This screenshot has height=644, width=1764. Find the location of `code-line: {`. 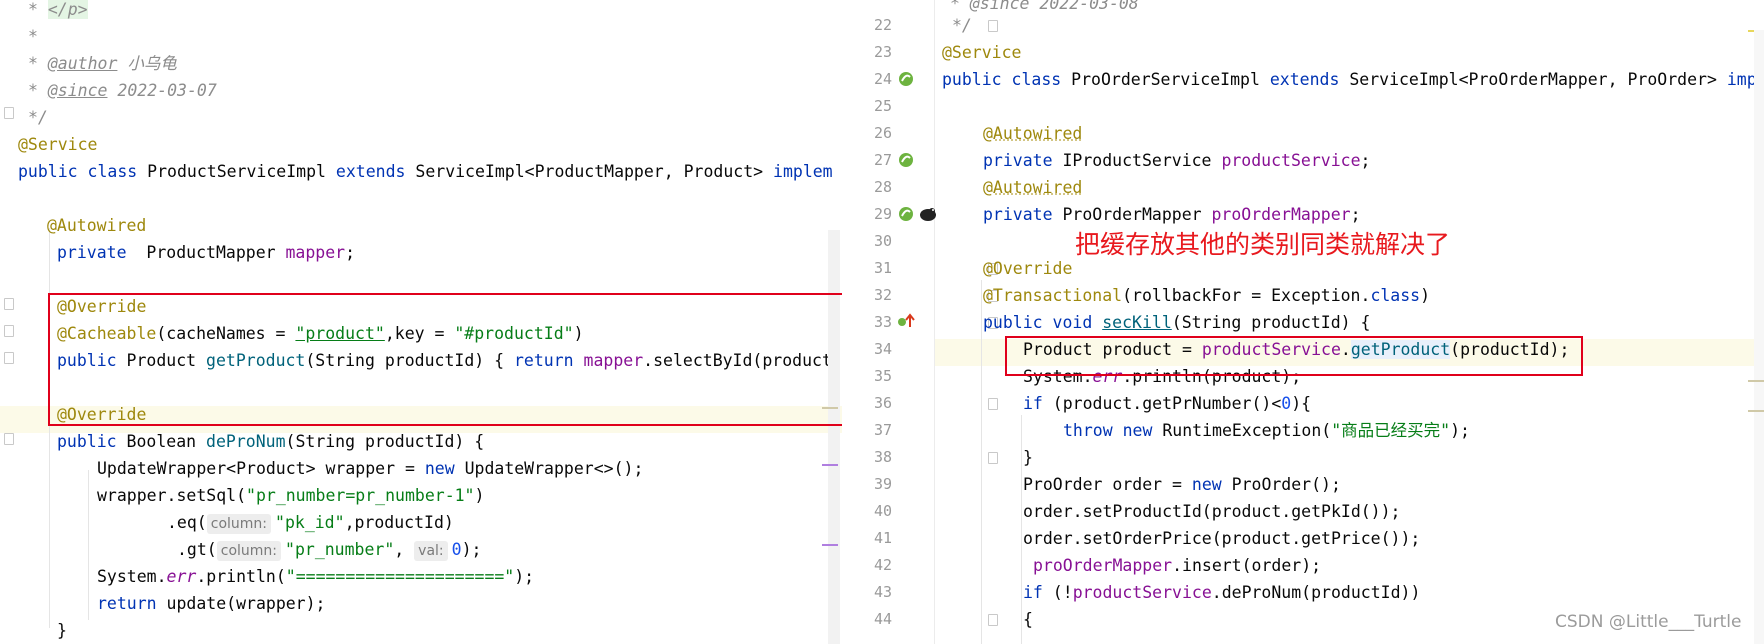

code-line: { is located at coordinates (1028, 619).